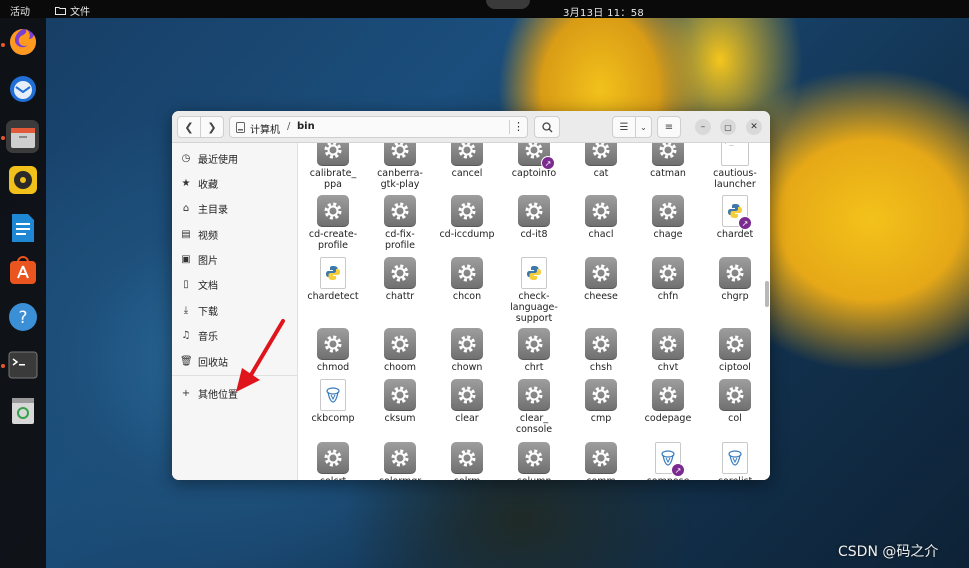  Describe the element at coordinates (735, 279) in the screenshot. I see `file-item: chgrp` at that location.